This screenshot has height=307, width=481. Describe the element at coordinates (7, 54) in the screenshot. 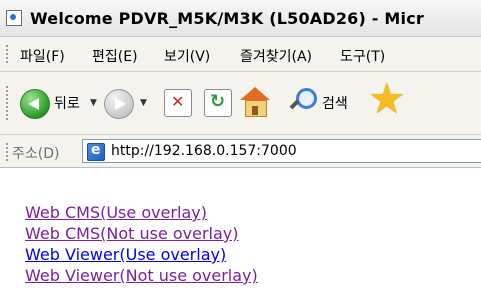

I see `menu-bar-grip-icon` at that location.